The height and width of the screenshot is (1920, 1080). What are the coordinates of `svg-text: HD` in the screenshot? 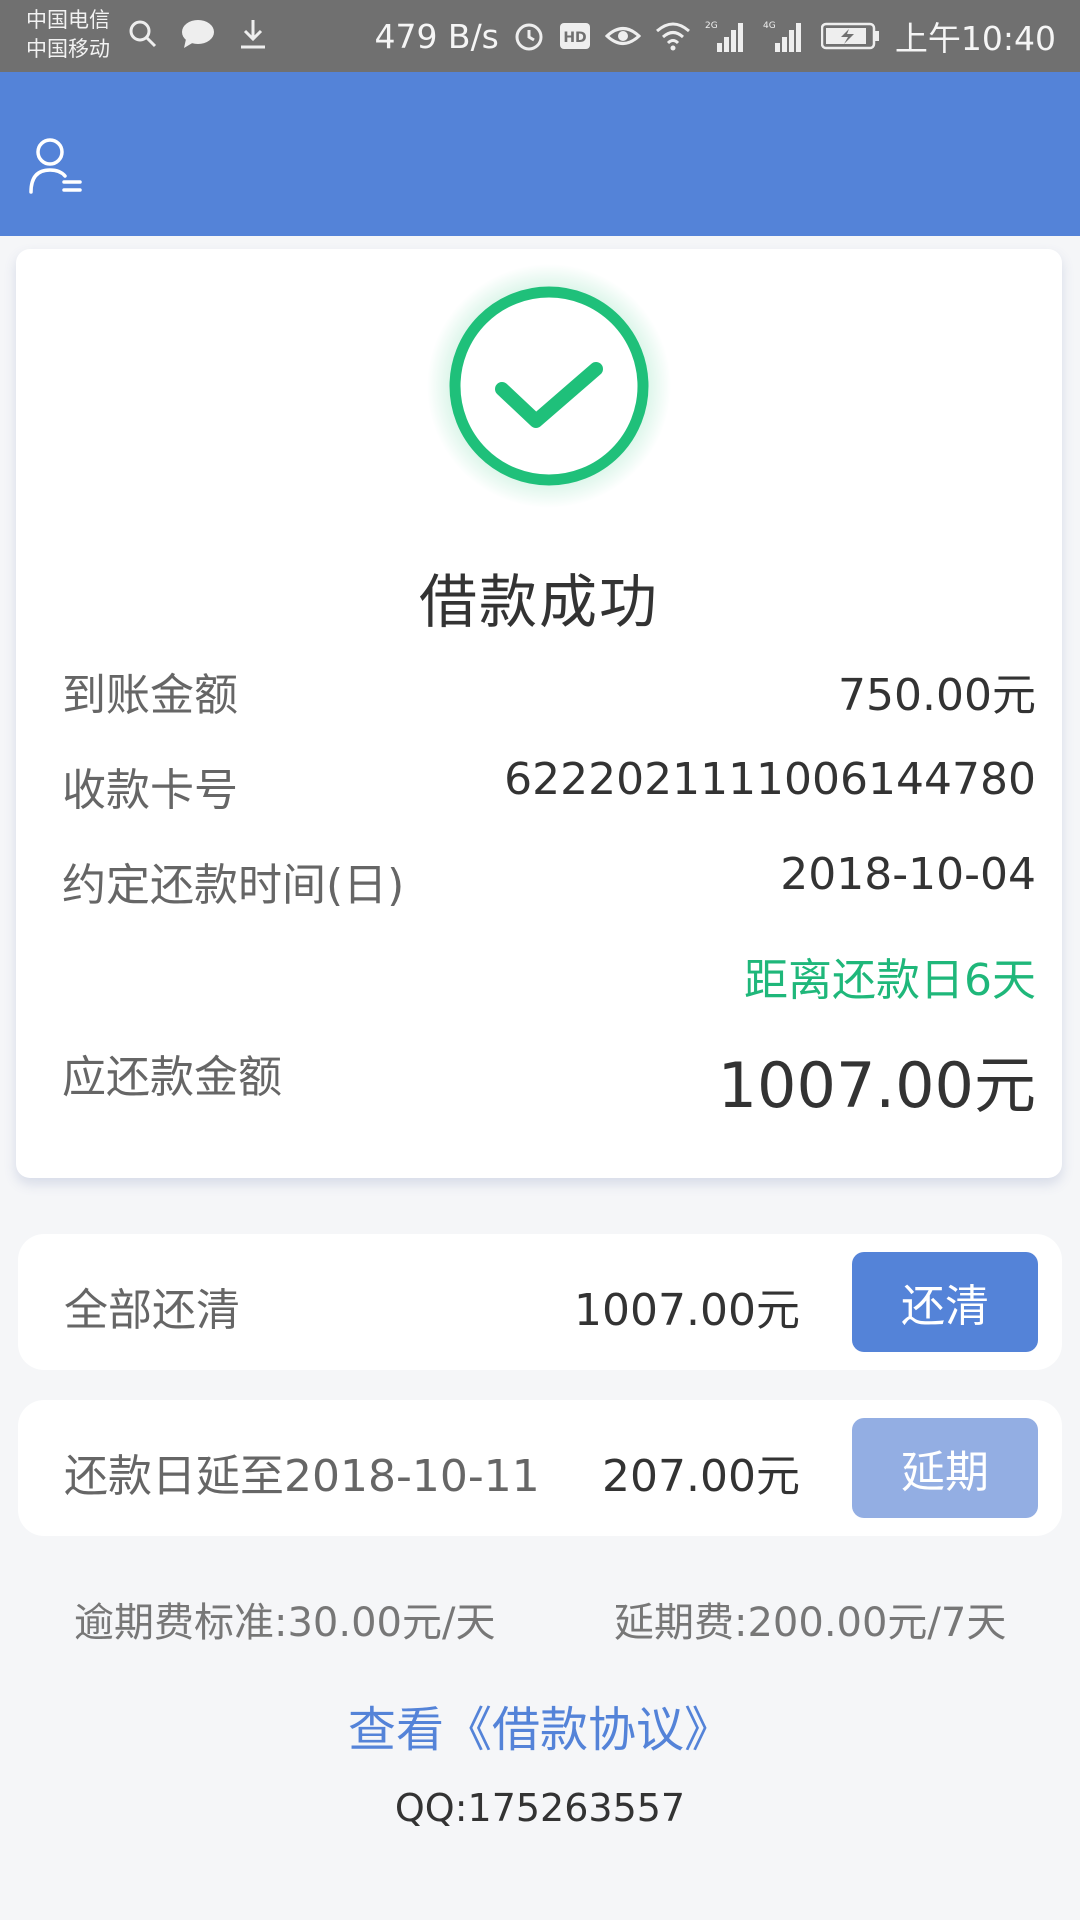 It's located at (574, 38).